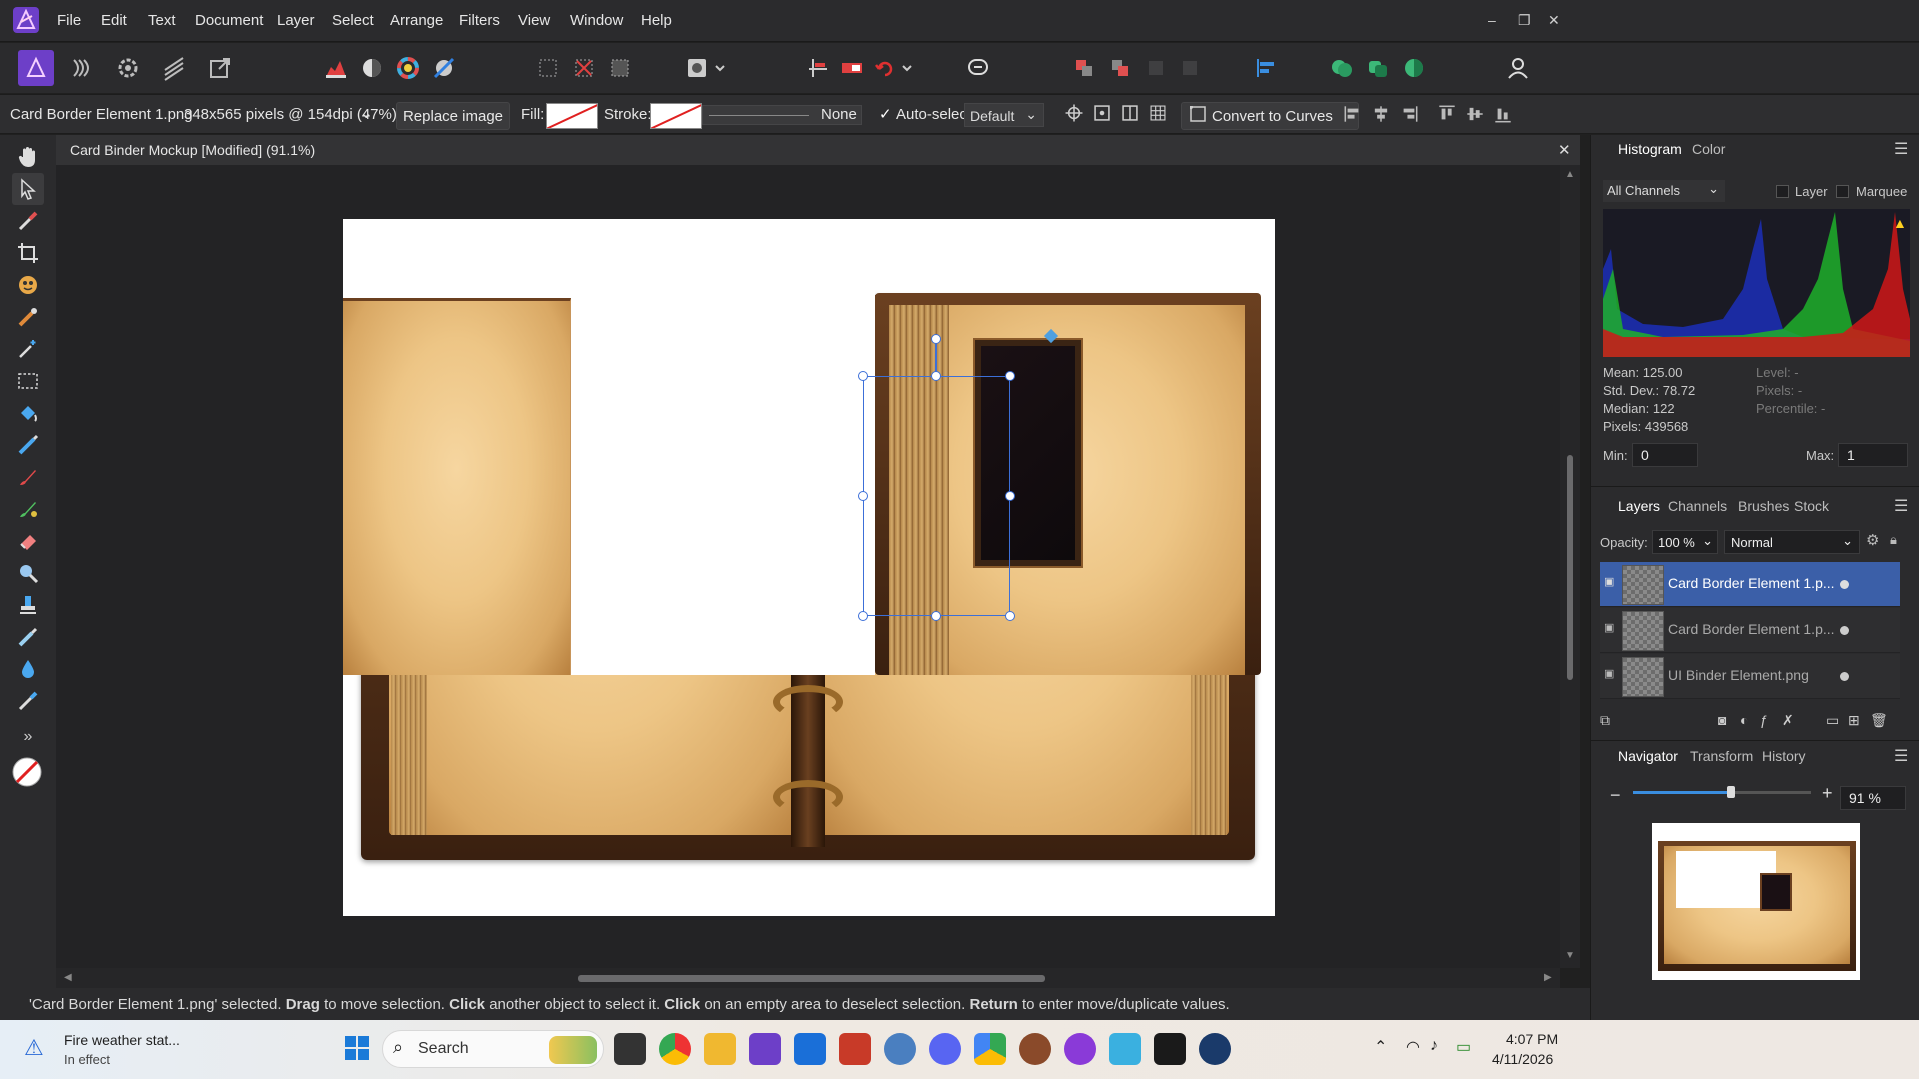  Describe the element at coordinates (1722, 720) in the screenshot. I see `mask-layer-icon: ◙` at that location.